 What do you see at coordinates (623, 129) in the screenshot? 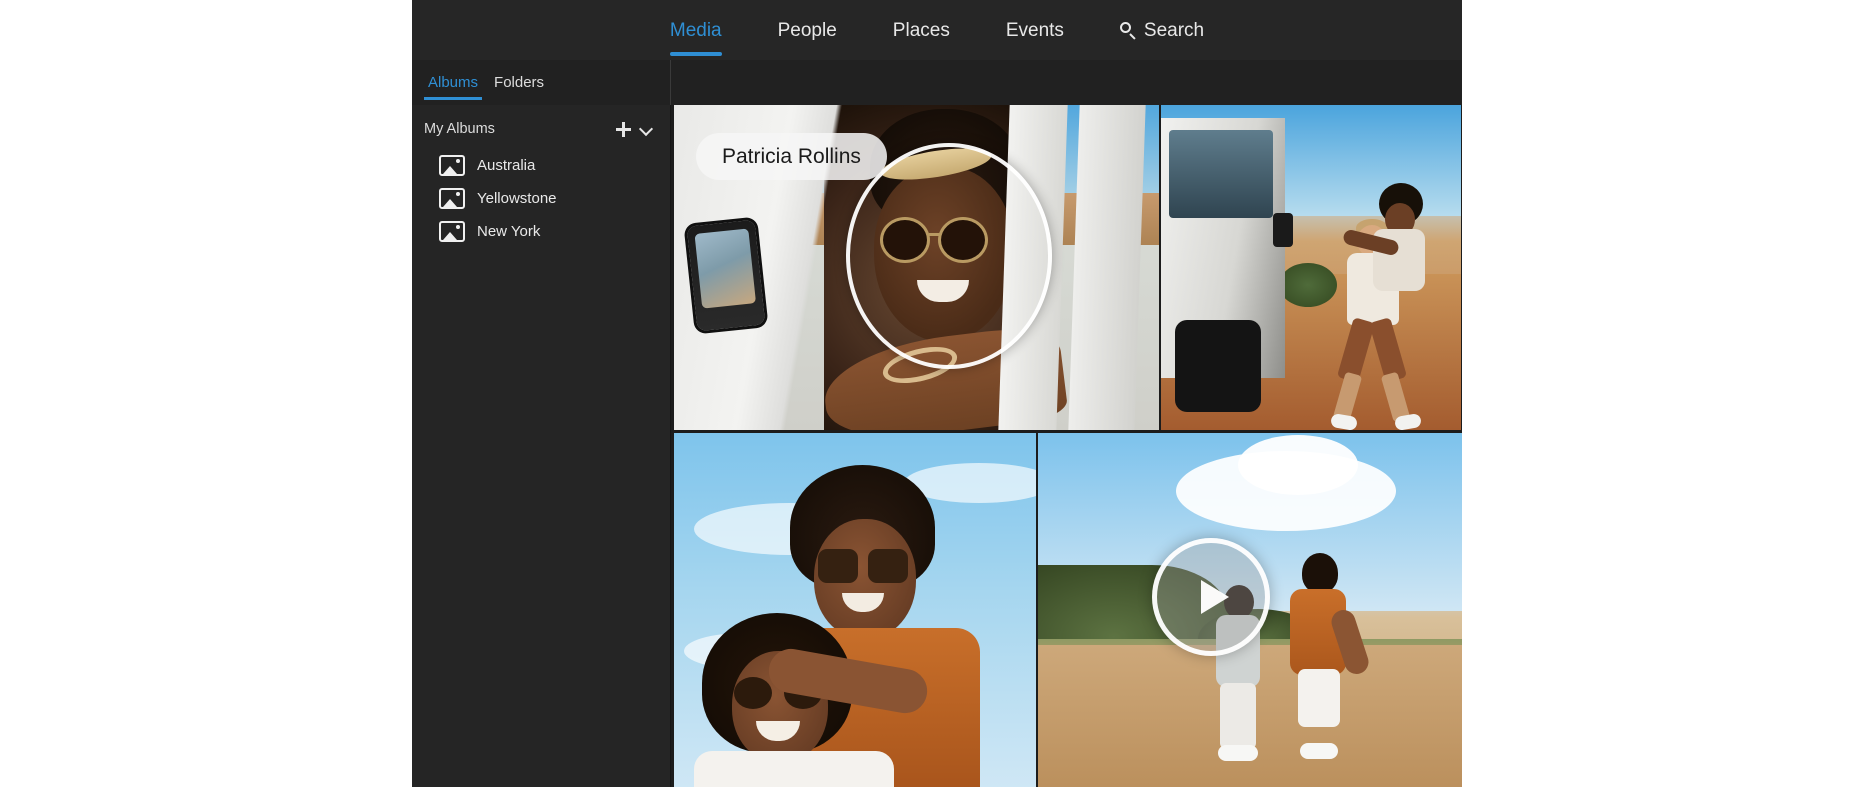
I see `plus-icon` at bounding box center [623, 129].